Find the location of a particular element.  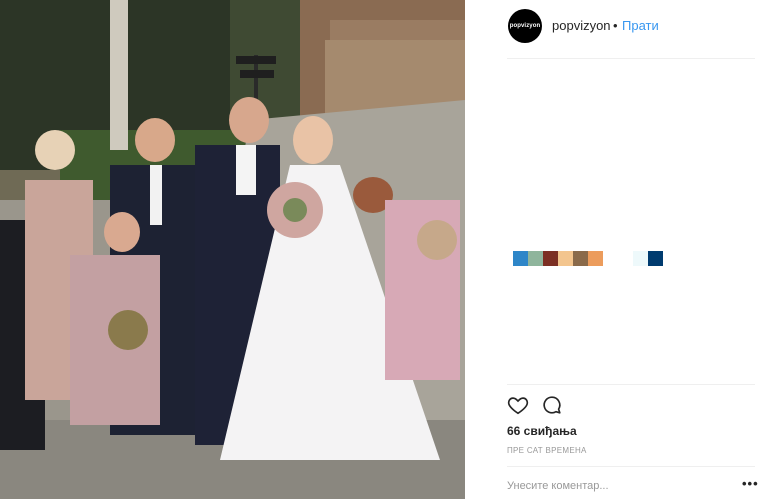

post-header: popvizyon popvizyon • Прати is located at coordinates (617, 26).